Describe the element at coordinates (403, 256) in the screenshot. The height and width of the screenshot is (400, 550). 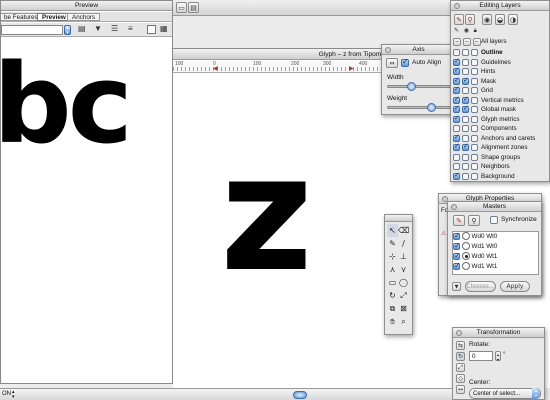
I see `tangent-tool-icon: ⊥` at that location.